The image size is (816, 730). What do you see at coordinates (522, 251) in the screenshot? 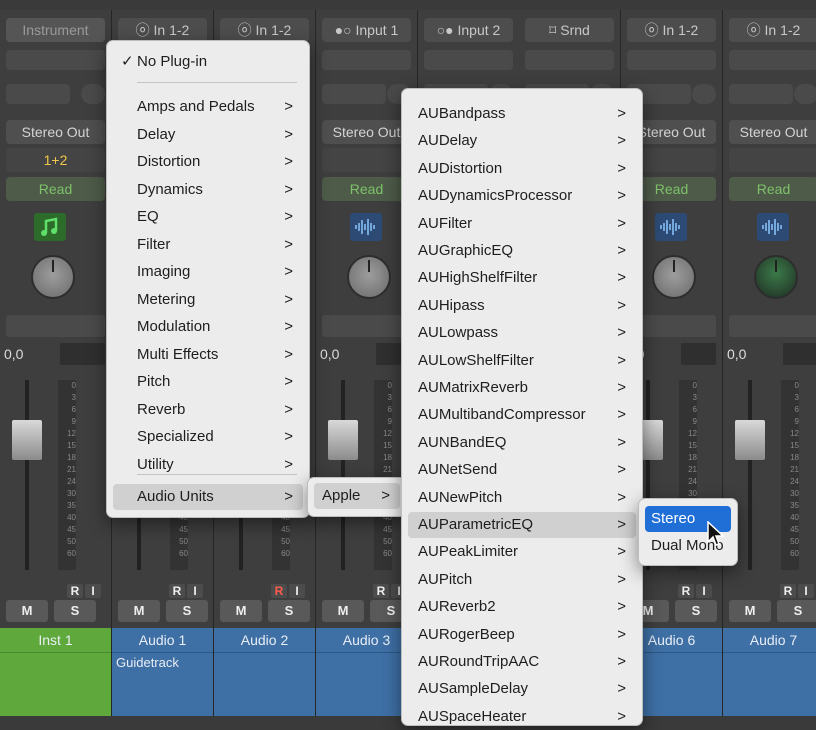
I see `menu-item-augraphiceq: AUGraphicEQ >` at bounding box center [522, 251].